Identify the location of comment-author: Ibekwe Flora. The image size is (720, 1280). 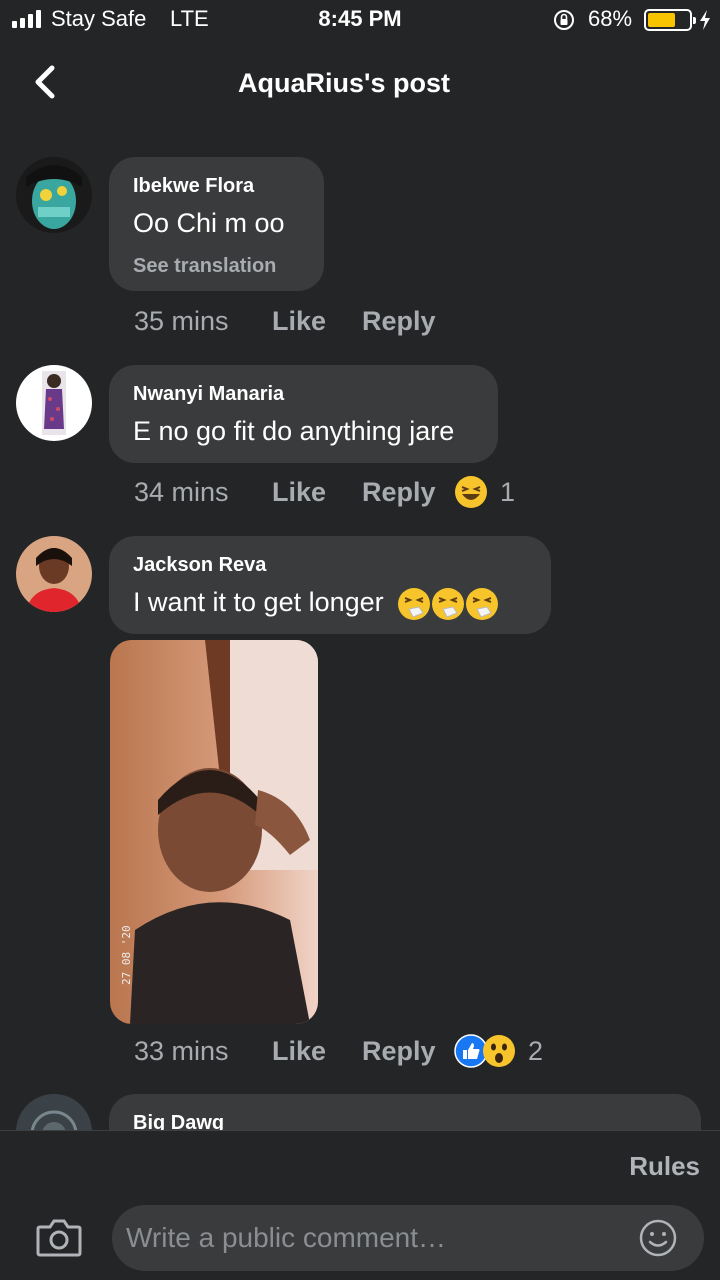
(216, 186).